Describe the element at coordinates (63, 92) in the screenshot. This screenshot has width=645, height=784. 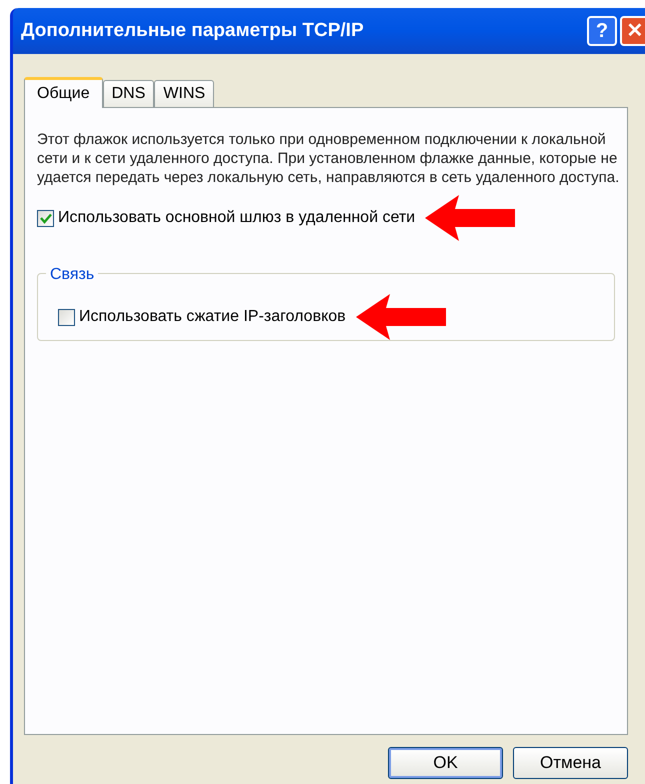
I see `tab: Общие` at that location.